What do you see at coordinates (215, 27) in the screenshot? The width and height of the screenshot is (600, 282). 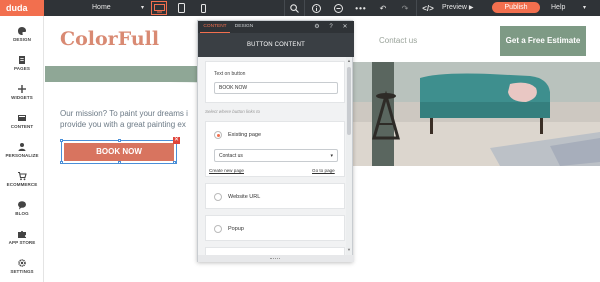 I see `tab-content: CONTENT` at bounding box center [215, 27].